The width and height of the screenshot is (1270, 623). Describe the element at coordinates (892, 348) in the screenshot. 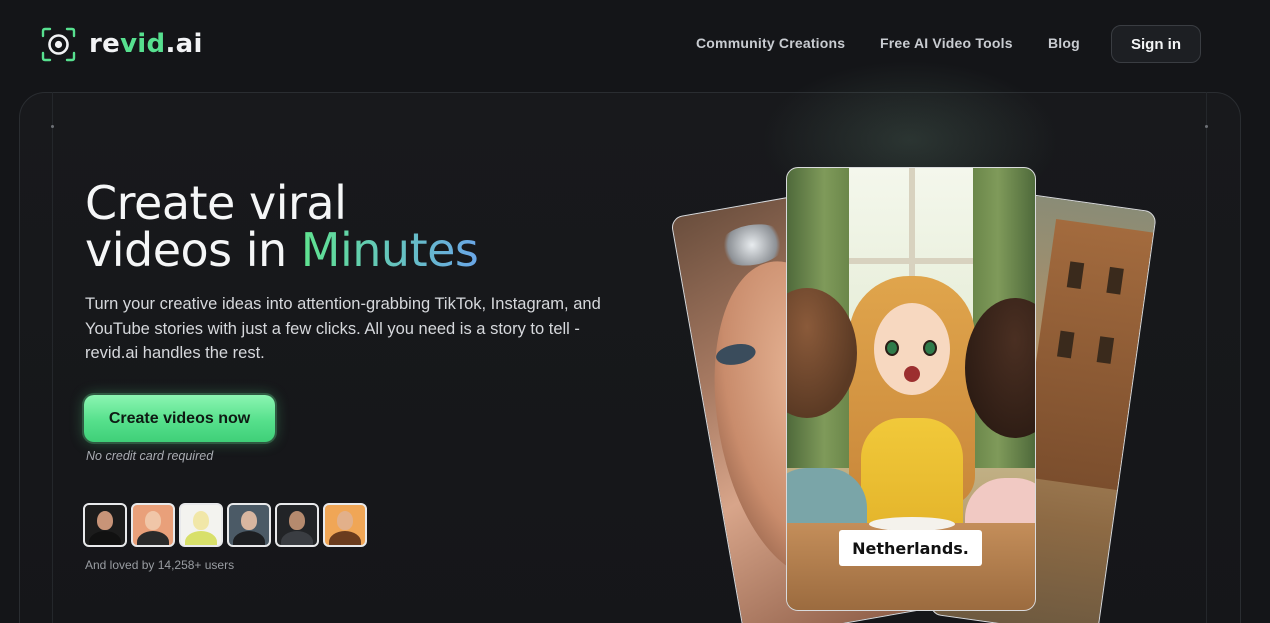

I see `girl-eye-left` at that location.